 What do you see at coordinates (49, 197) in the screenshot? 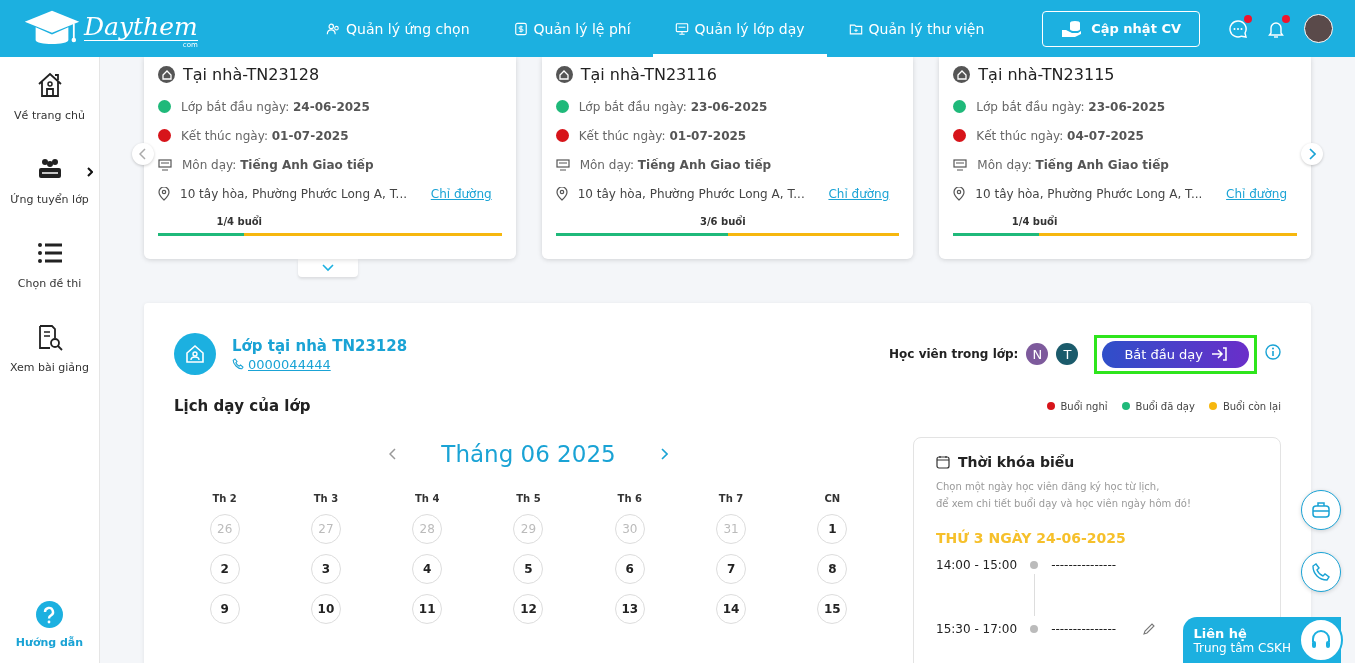
I see `sidebar-item: Ứng tuyển lớp` at bounding box center [49, 197].